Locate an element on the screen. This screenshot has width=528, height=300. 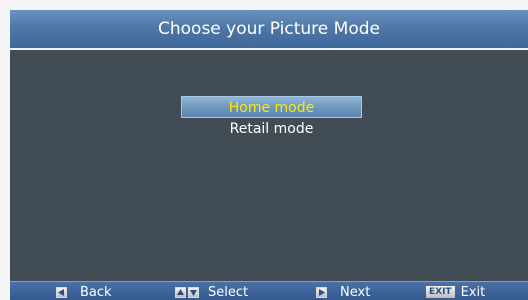
back-hint: Back is located at coordinates (84, 292).